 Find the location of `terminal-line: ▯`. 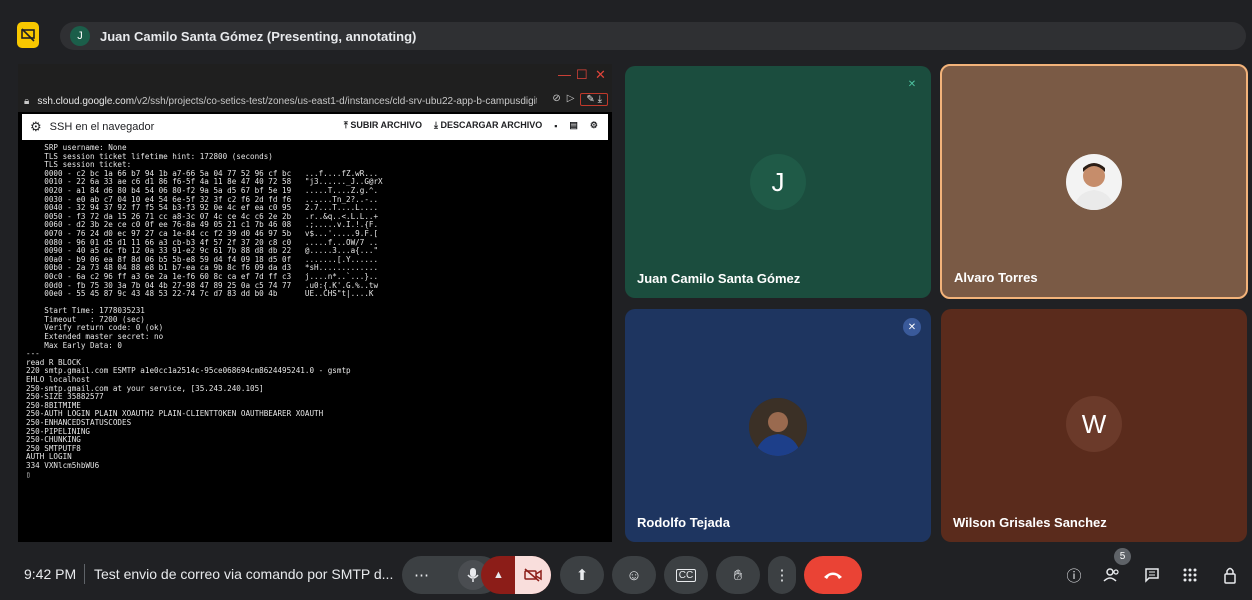

terminal-line: ▯ is located at coordinates (28, 474).